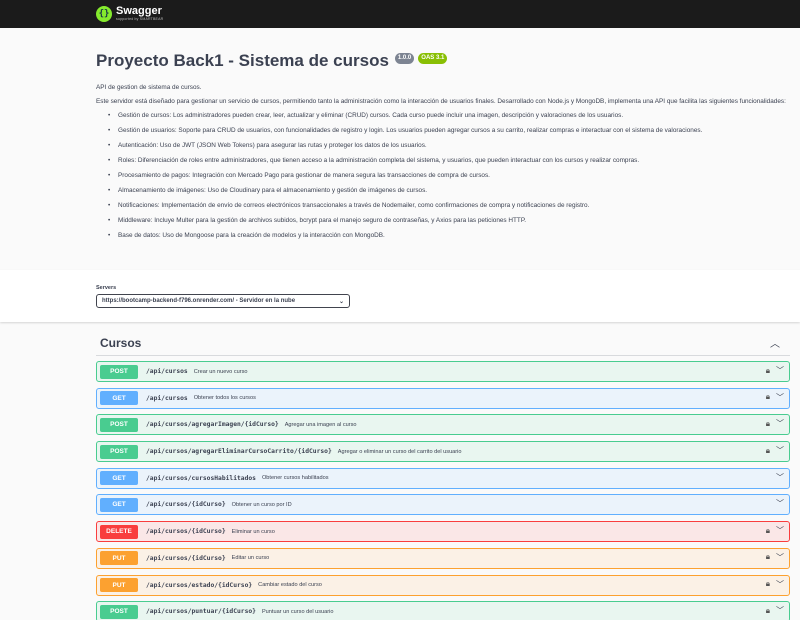  What do you see at coordinates (140, 19) in the screenshot?
I see `logo-subtitle: supported by SMARTBEAR` at bounding box center [140, 19].